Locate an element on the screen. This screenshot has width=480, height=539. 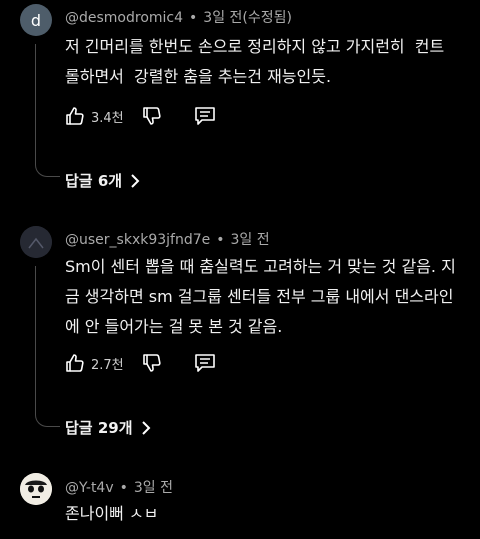
replies-label: 답글 6개 is located at coordinates (94, 181).